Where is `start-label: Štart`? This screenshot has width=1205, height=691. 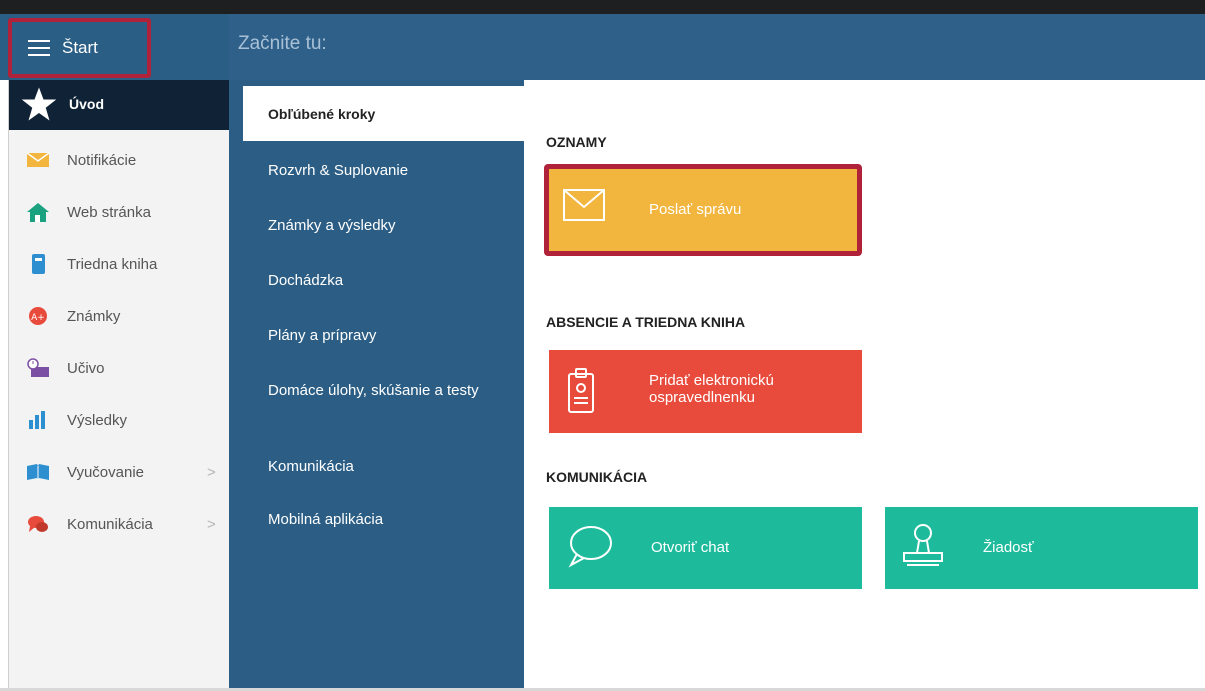 start-label: Štart is located at coordinates (80, 47).